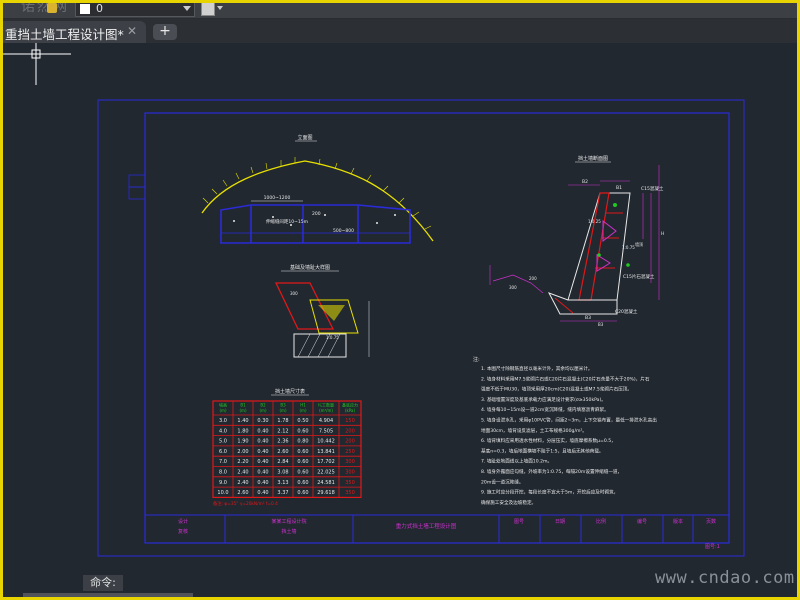  Describe the element at coordinates (326, 473) in the screenshot. I see `table-cell: 22.025` at that location.